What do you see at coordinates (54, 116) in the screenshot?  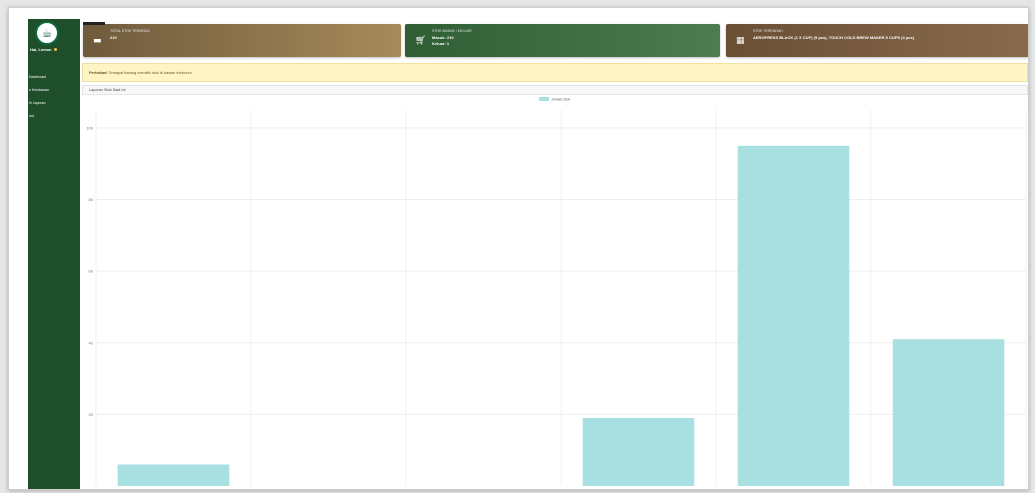 I see `sidebar-item-logout: out` at bounding box center [54, 116].